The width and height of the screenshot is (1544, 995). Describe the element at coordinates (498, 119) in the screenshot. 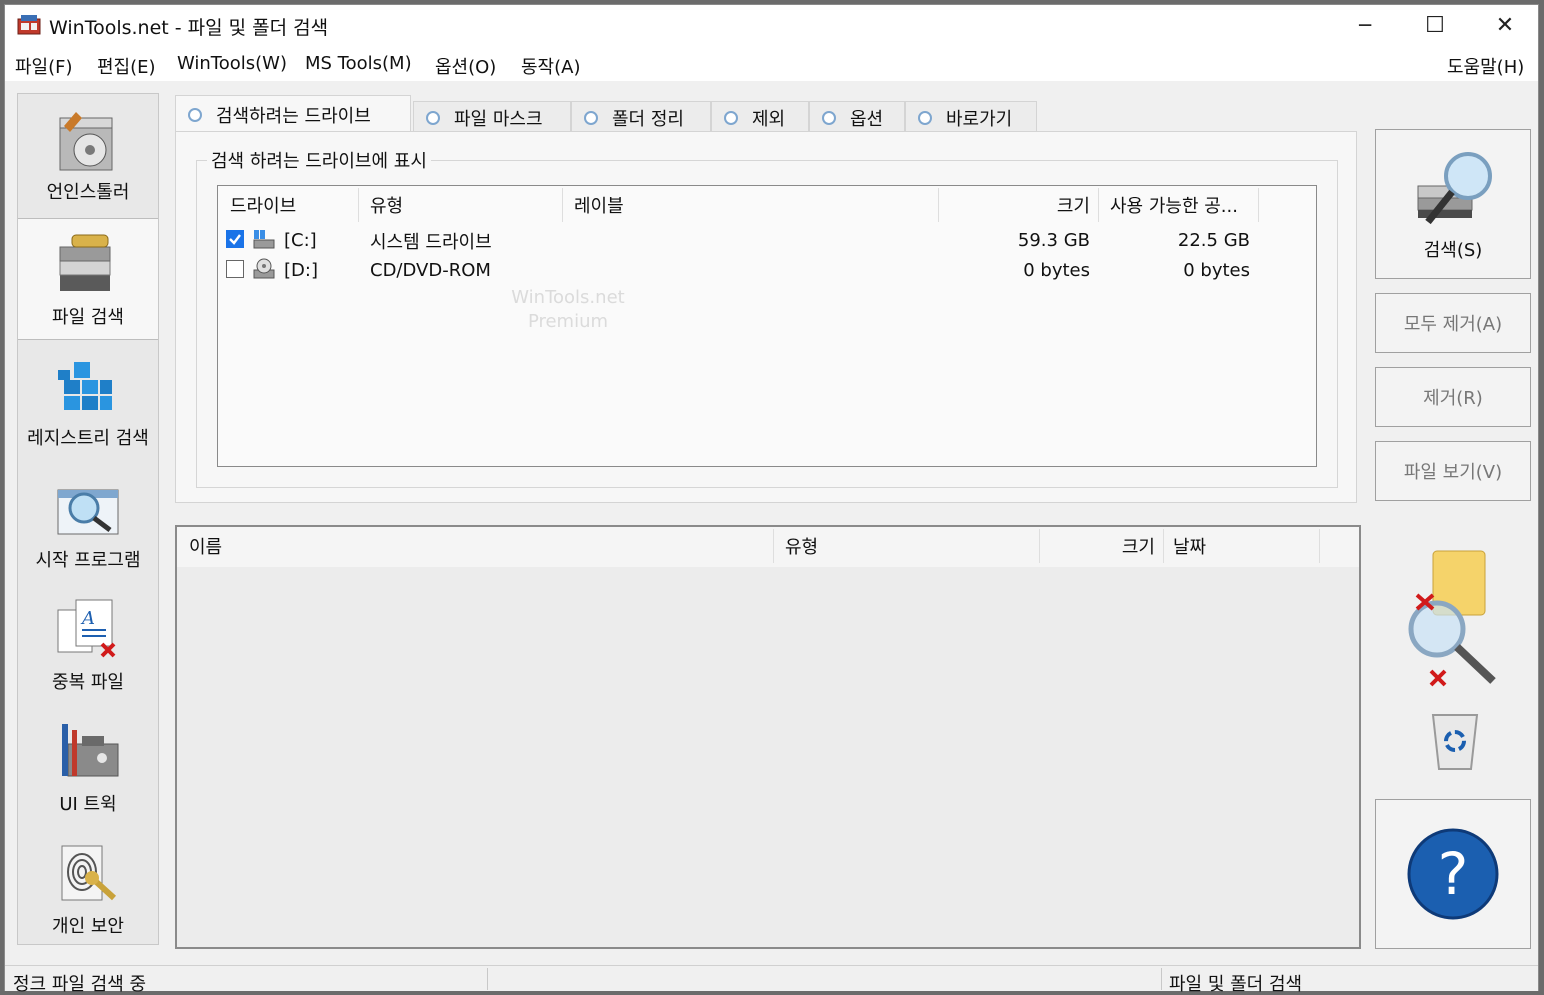

I see `tab-label: 파일 마스크` at that location.